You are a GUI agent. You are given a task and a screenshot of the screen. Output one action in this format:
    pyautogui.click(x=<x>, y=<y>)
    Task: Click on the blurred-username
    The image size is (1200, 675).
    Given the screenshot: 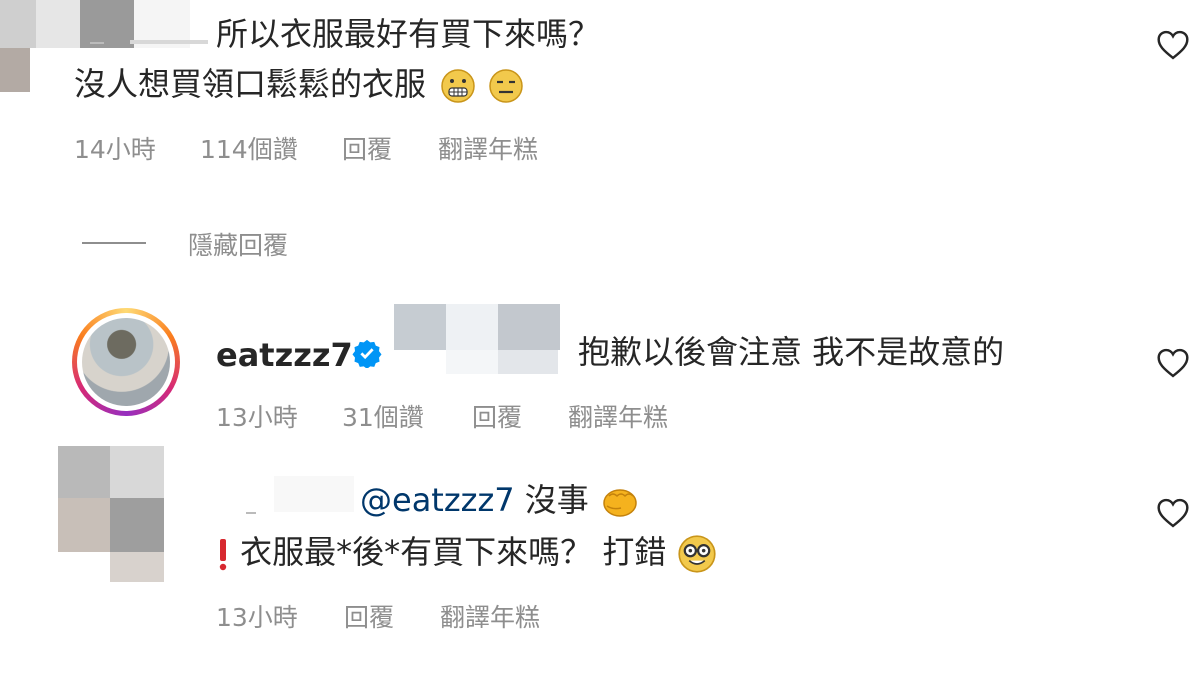 What is the action you would take?
    pyautogui.click(x=169, y=42)
    